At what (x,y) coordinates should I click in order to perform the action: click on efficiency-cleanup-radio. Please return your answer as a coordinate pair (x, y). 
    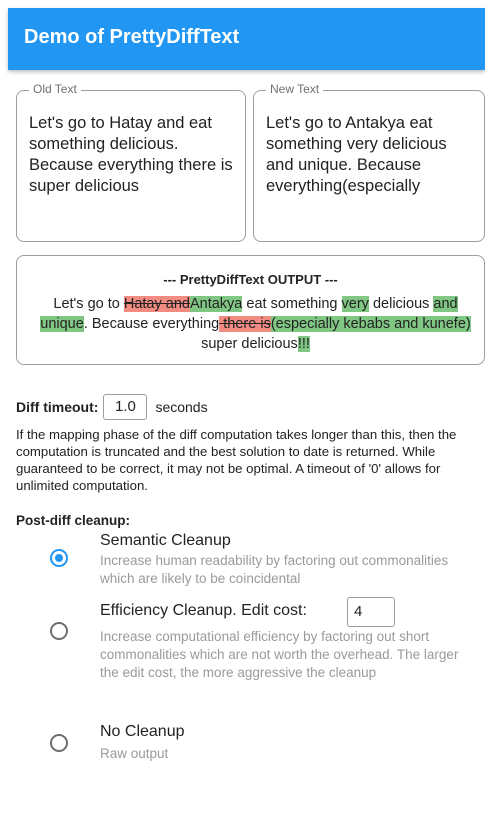
    Looking at the image, I should click on (59, 631).